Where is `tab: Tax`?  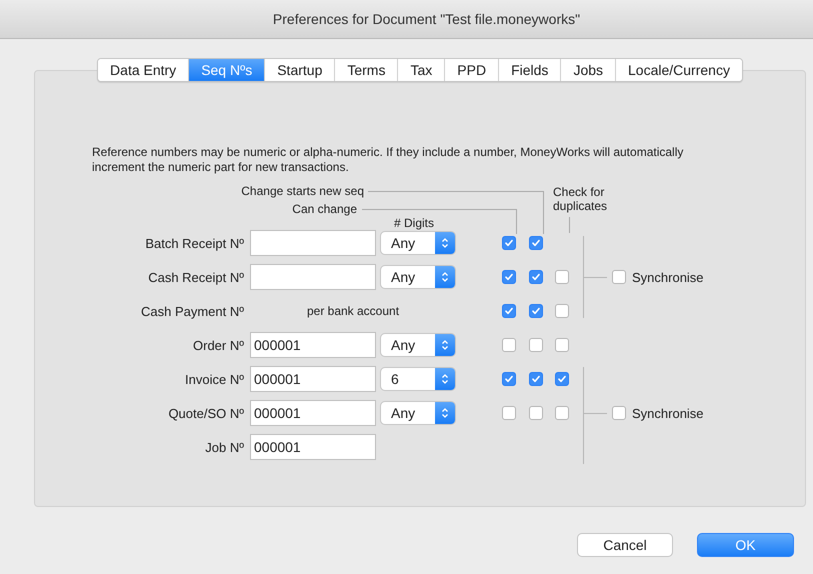
tab: Tax is located at coordinates (420, 70).